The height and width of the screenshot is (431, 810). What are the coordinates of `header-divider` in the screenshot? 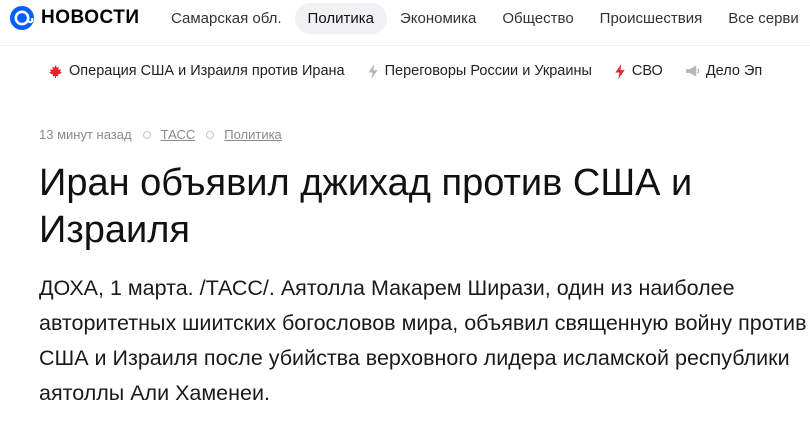 It's located at (405, 45).